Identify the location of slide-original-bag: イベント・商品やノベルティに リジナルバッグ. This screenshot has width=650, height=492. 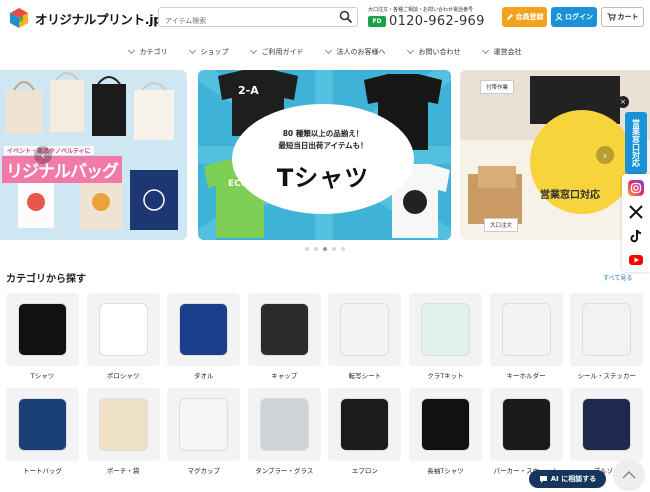
(93, 155).